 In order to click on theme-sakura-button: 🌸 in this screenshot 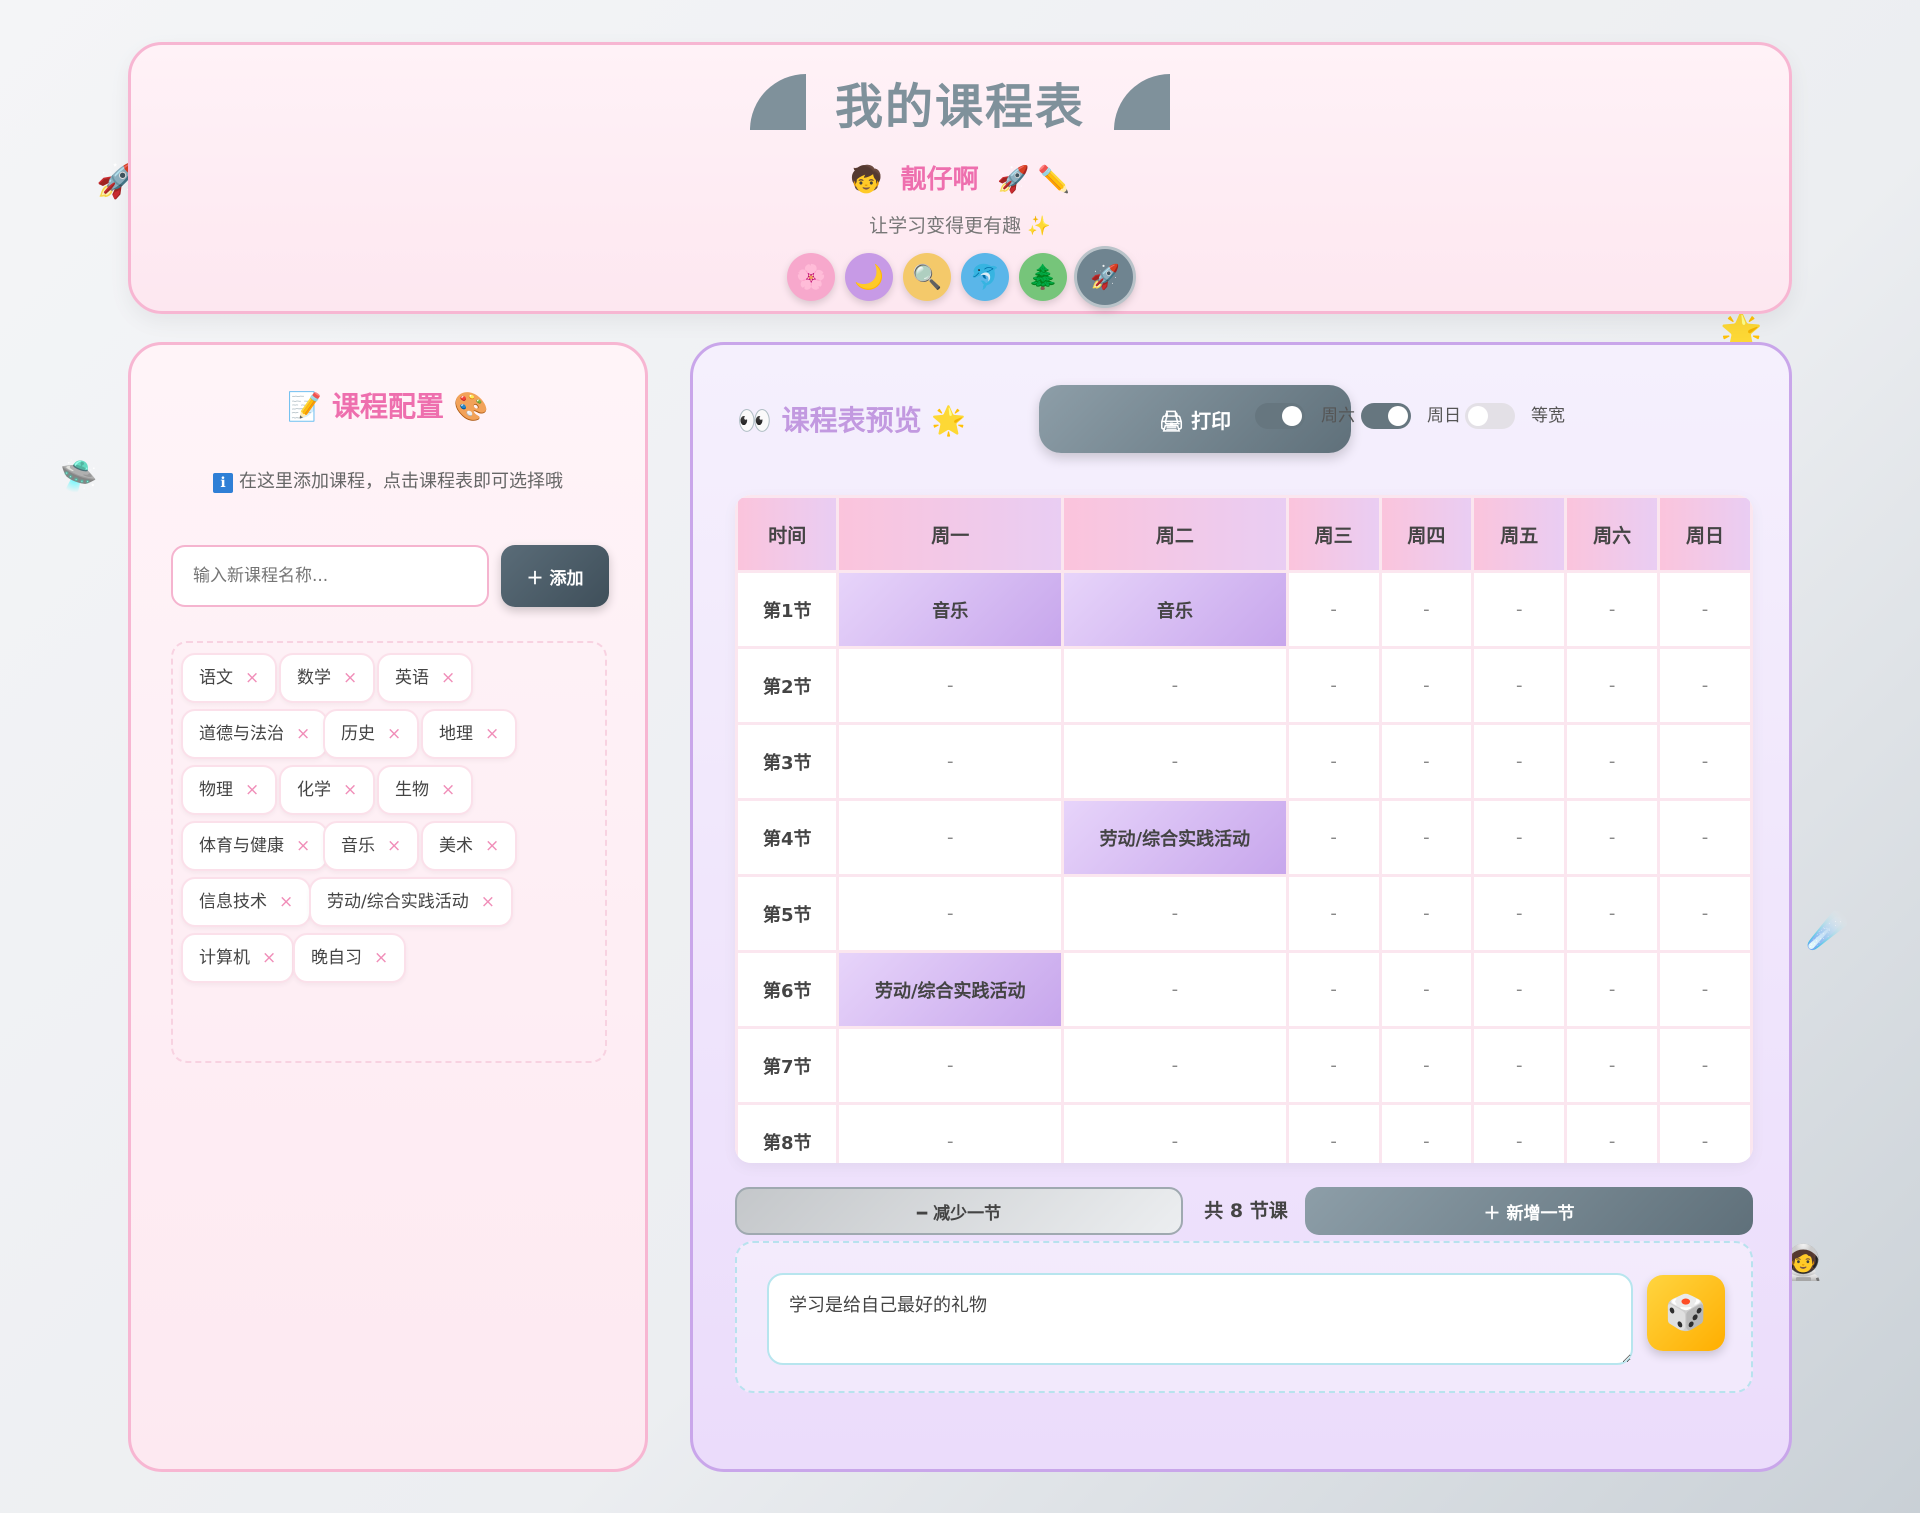, I will do `click(811, 277)`.